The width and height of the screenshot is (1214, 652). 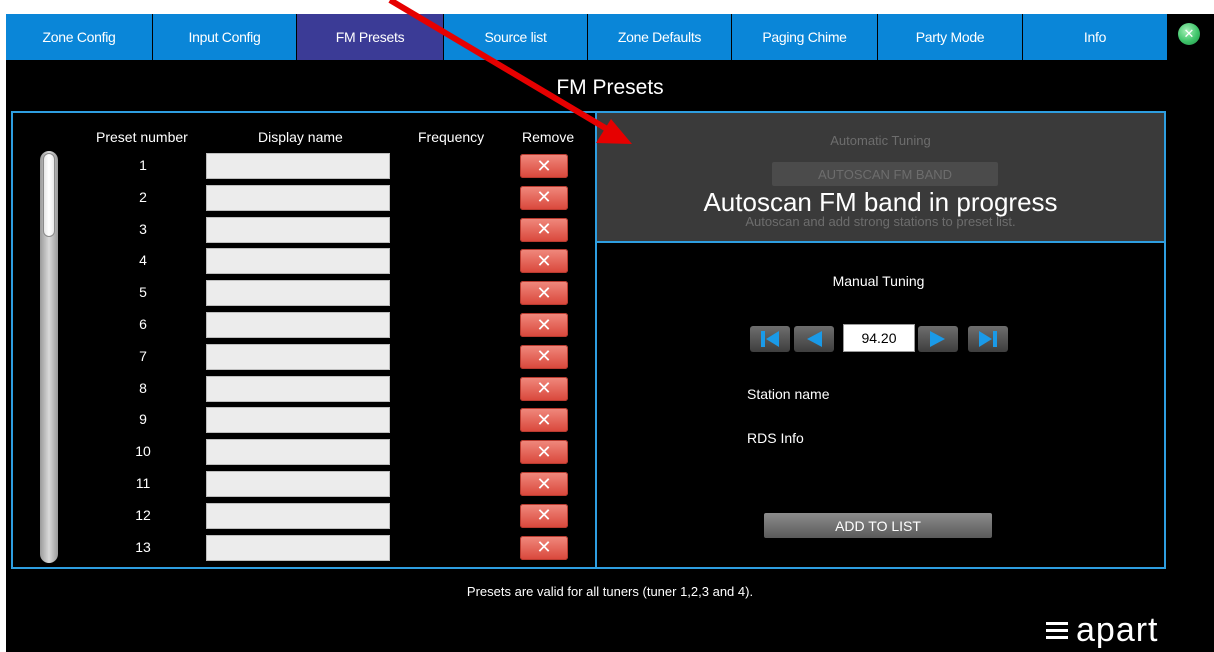 I want to click on preset-row: 2 ✕, so click(x=303, y=198).